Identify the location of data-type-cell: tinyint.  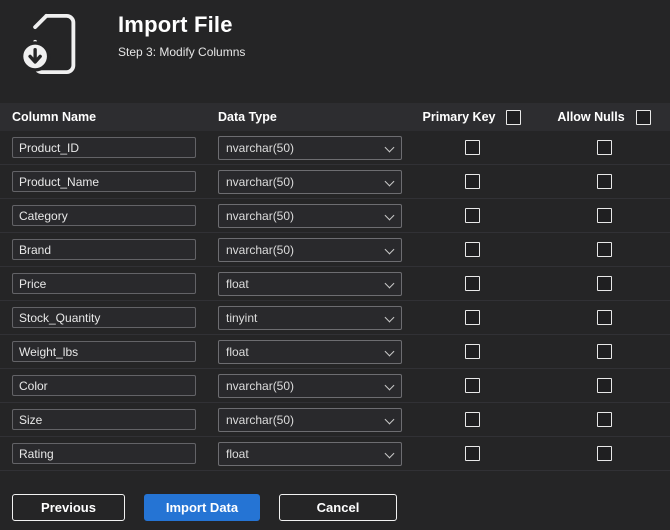
(306, 317).